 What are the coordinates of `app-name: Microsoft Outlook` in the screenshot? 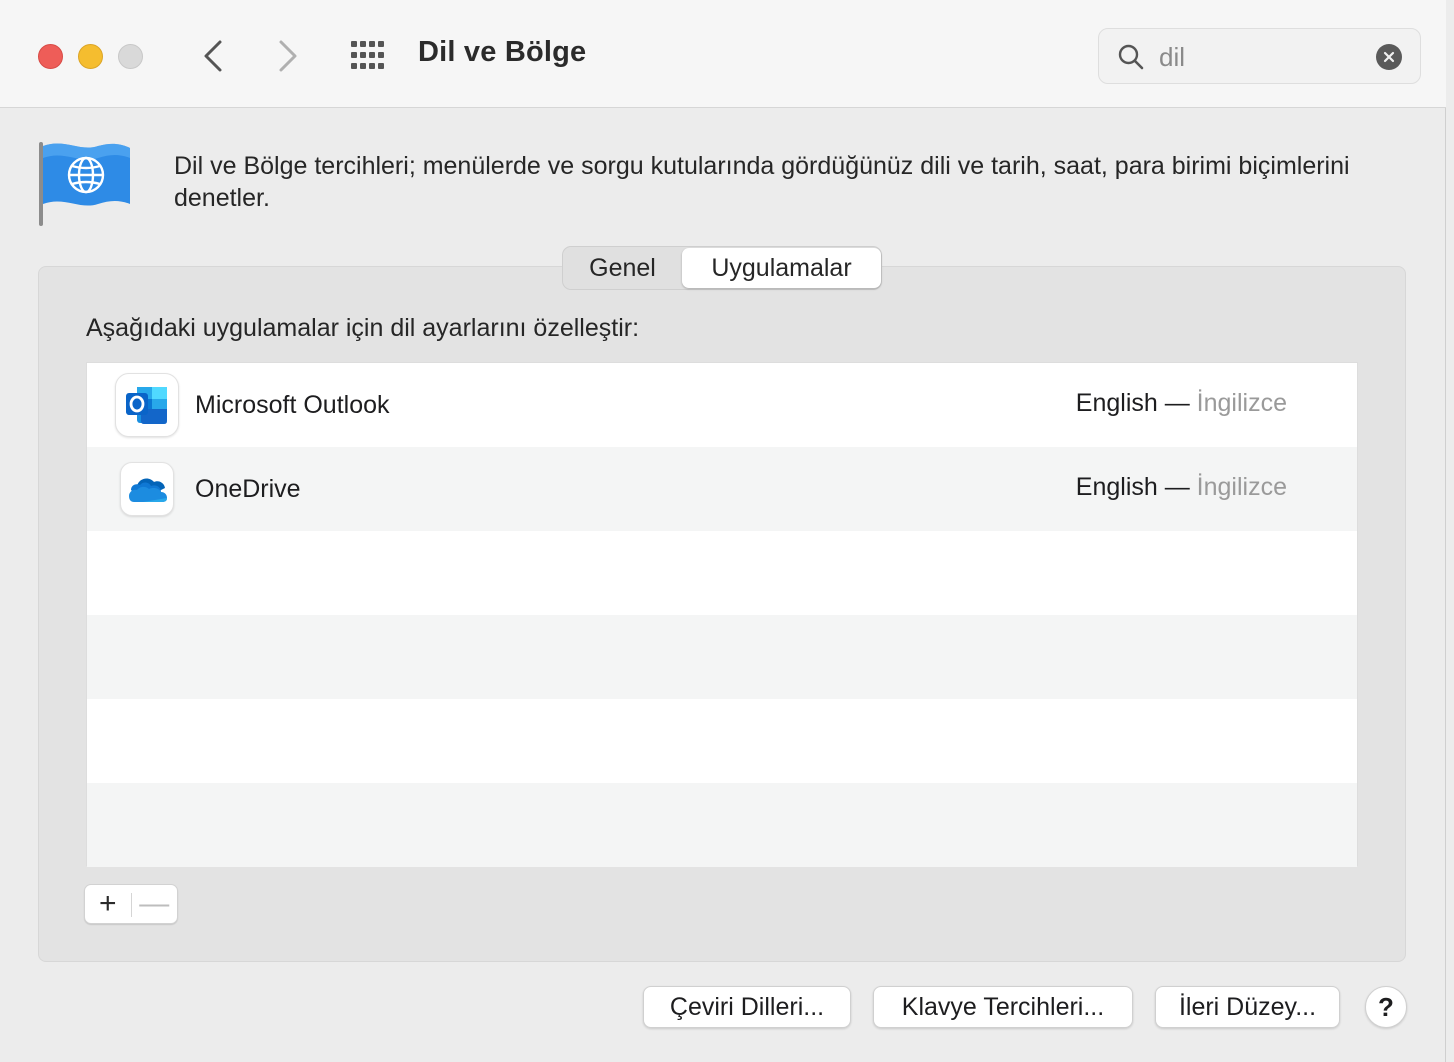 It's located at (292, 405).